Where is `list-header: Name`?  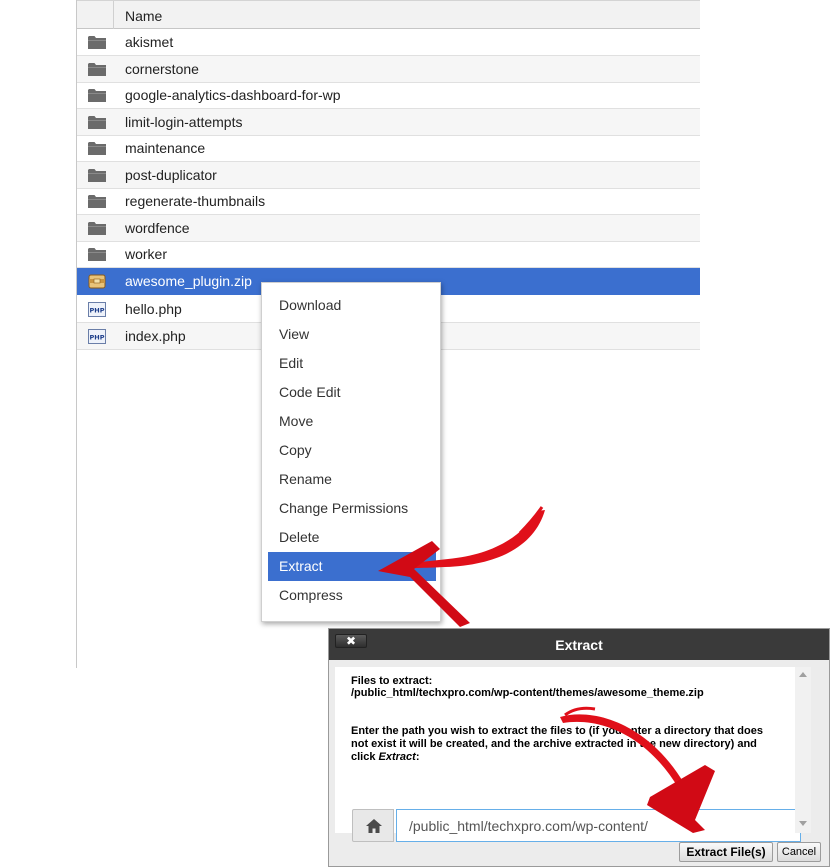 list-header: Name is located at coordinates (388, 14).